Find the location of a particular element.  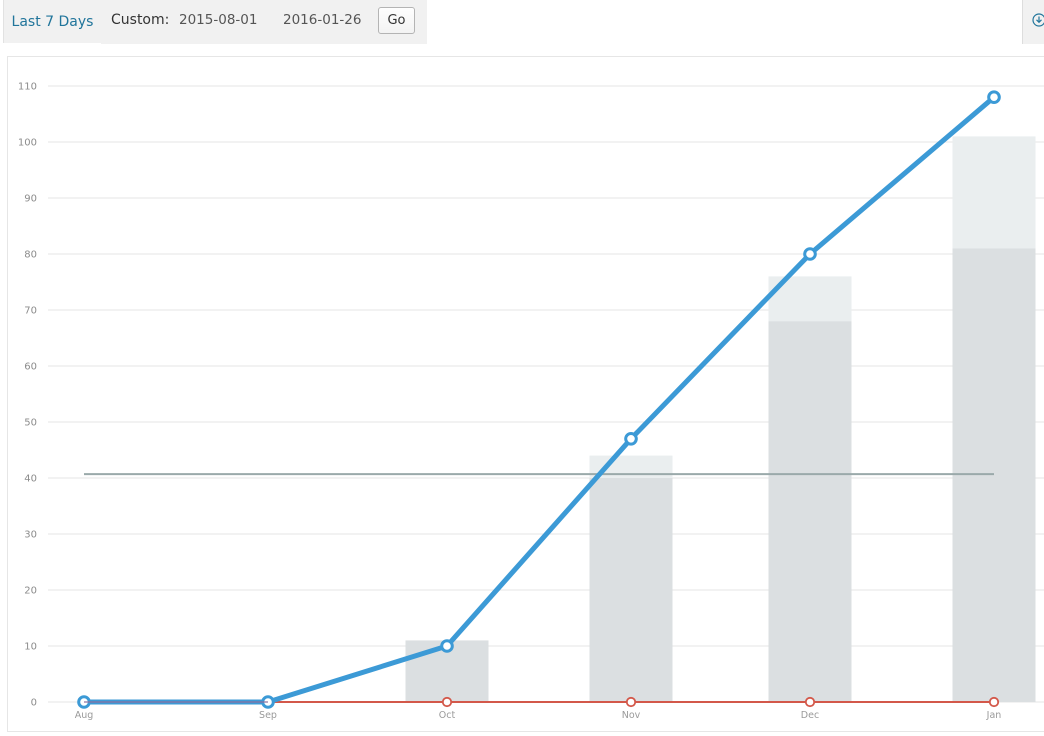

y-tick-label: 70 is located at coordinates (30, 311).